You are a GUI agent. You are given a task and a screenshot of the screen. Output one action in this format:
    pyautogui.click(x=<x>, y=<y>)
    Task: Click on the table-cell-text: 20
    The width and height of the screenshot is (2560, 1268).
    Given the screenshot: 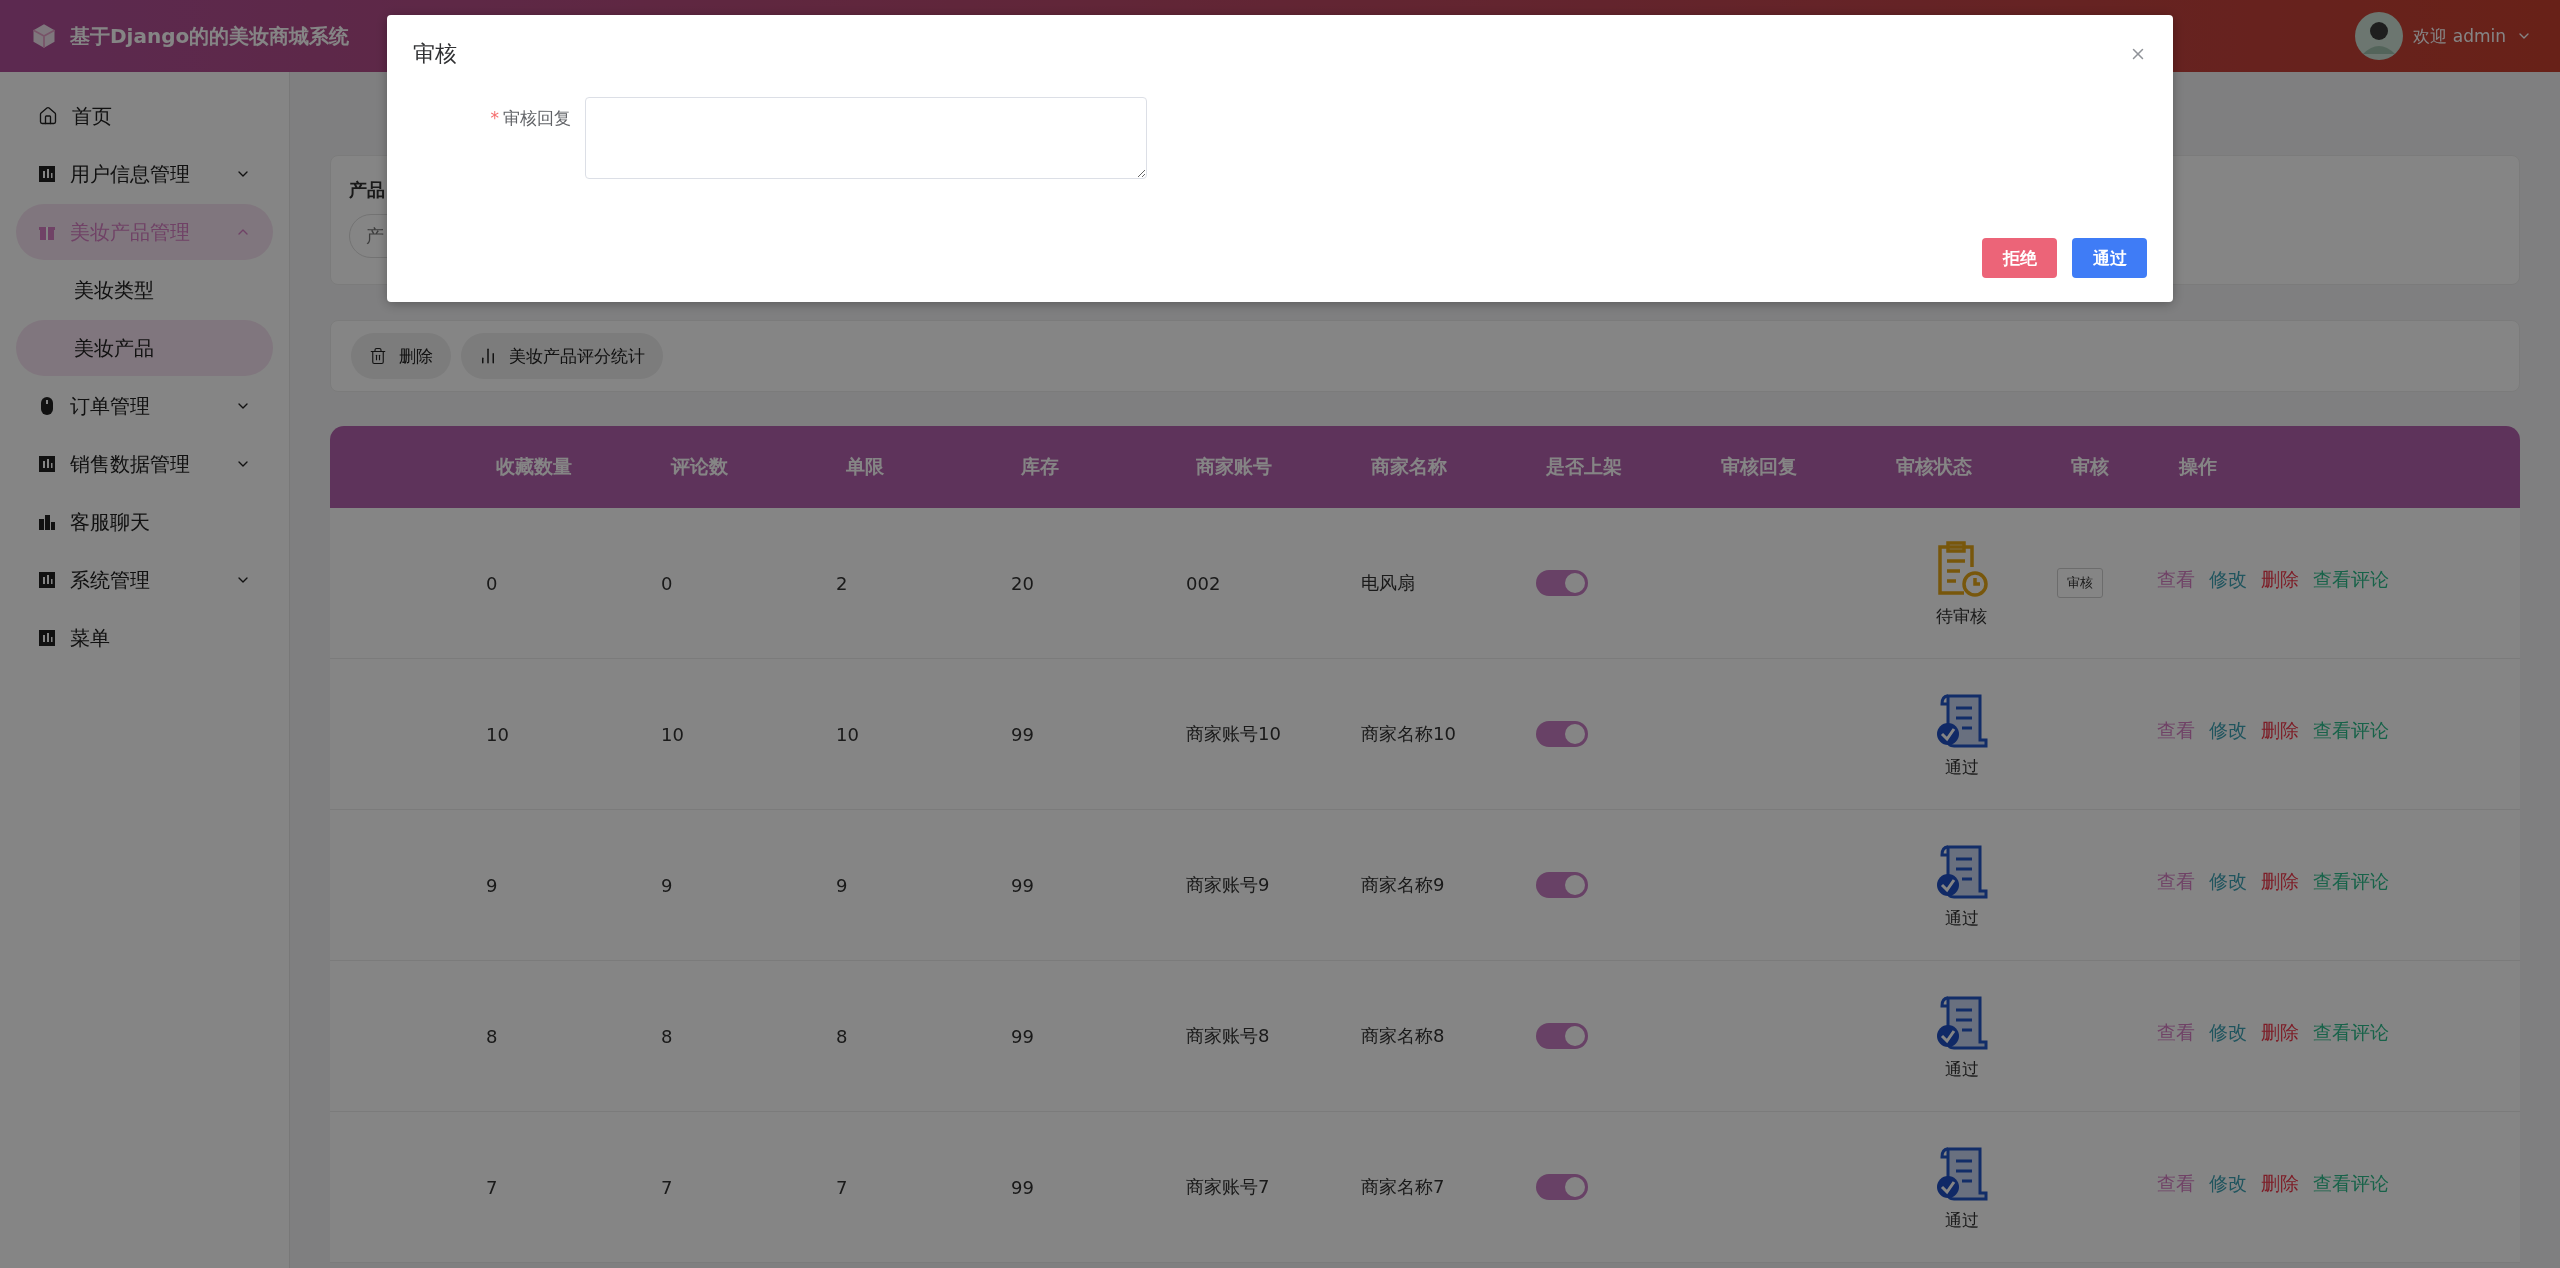 What is the action you would take?
    pyautogui.click(x=1022, y=583)
    